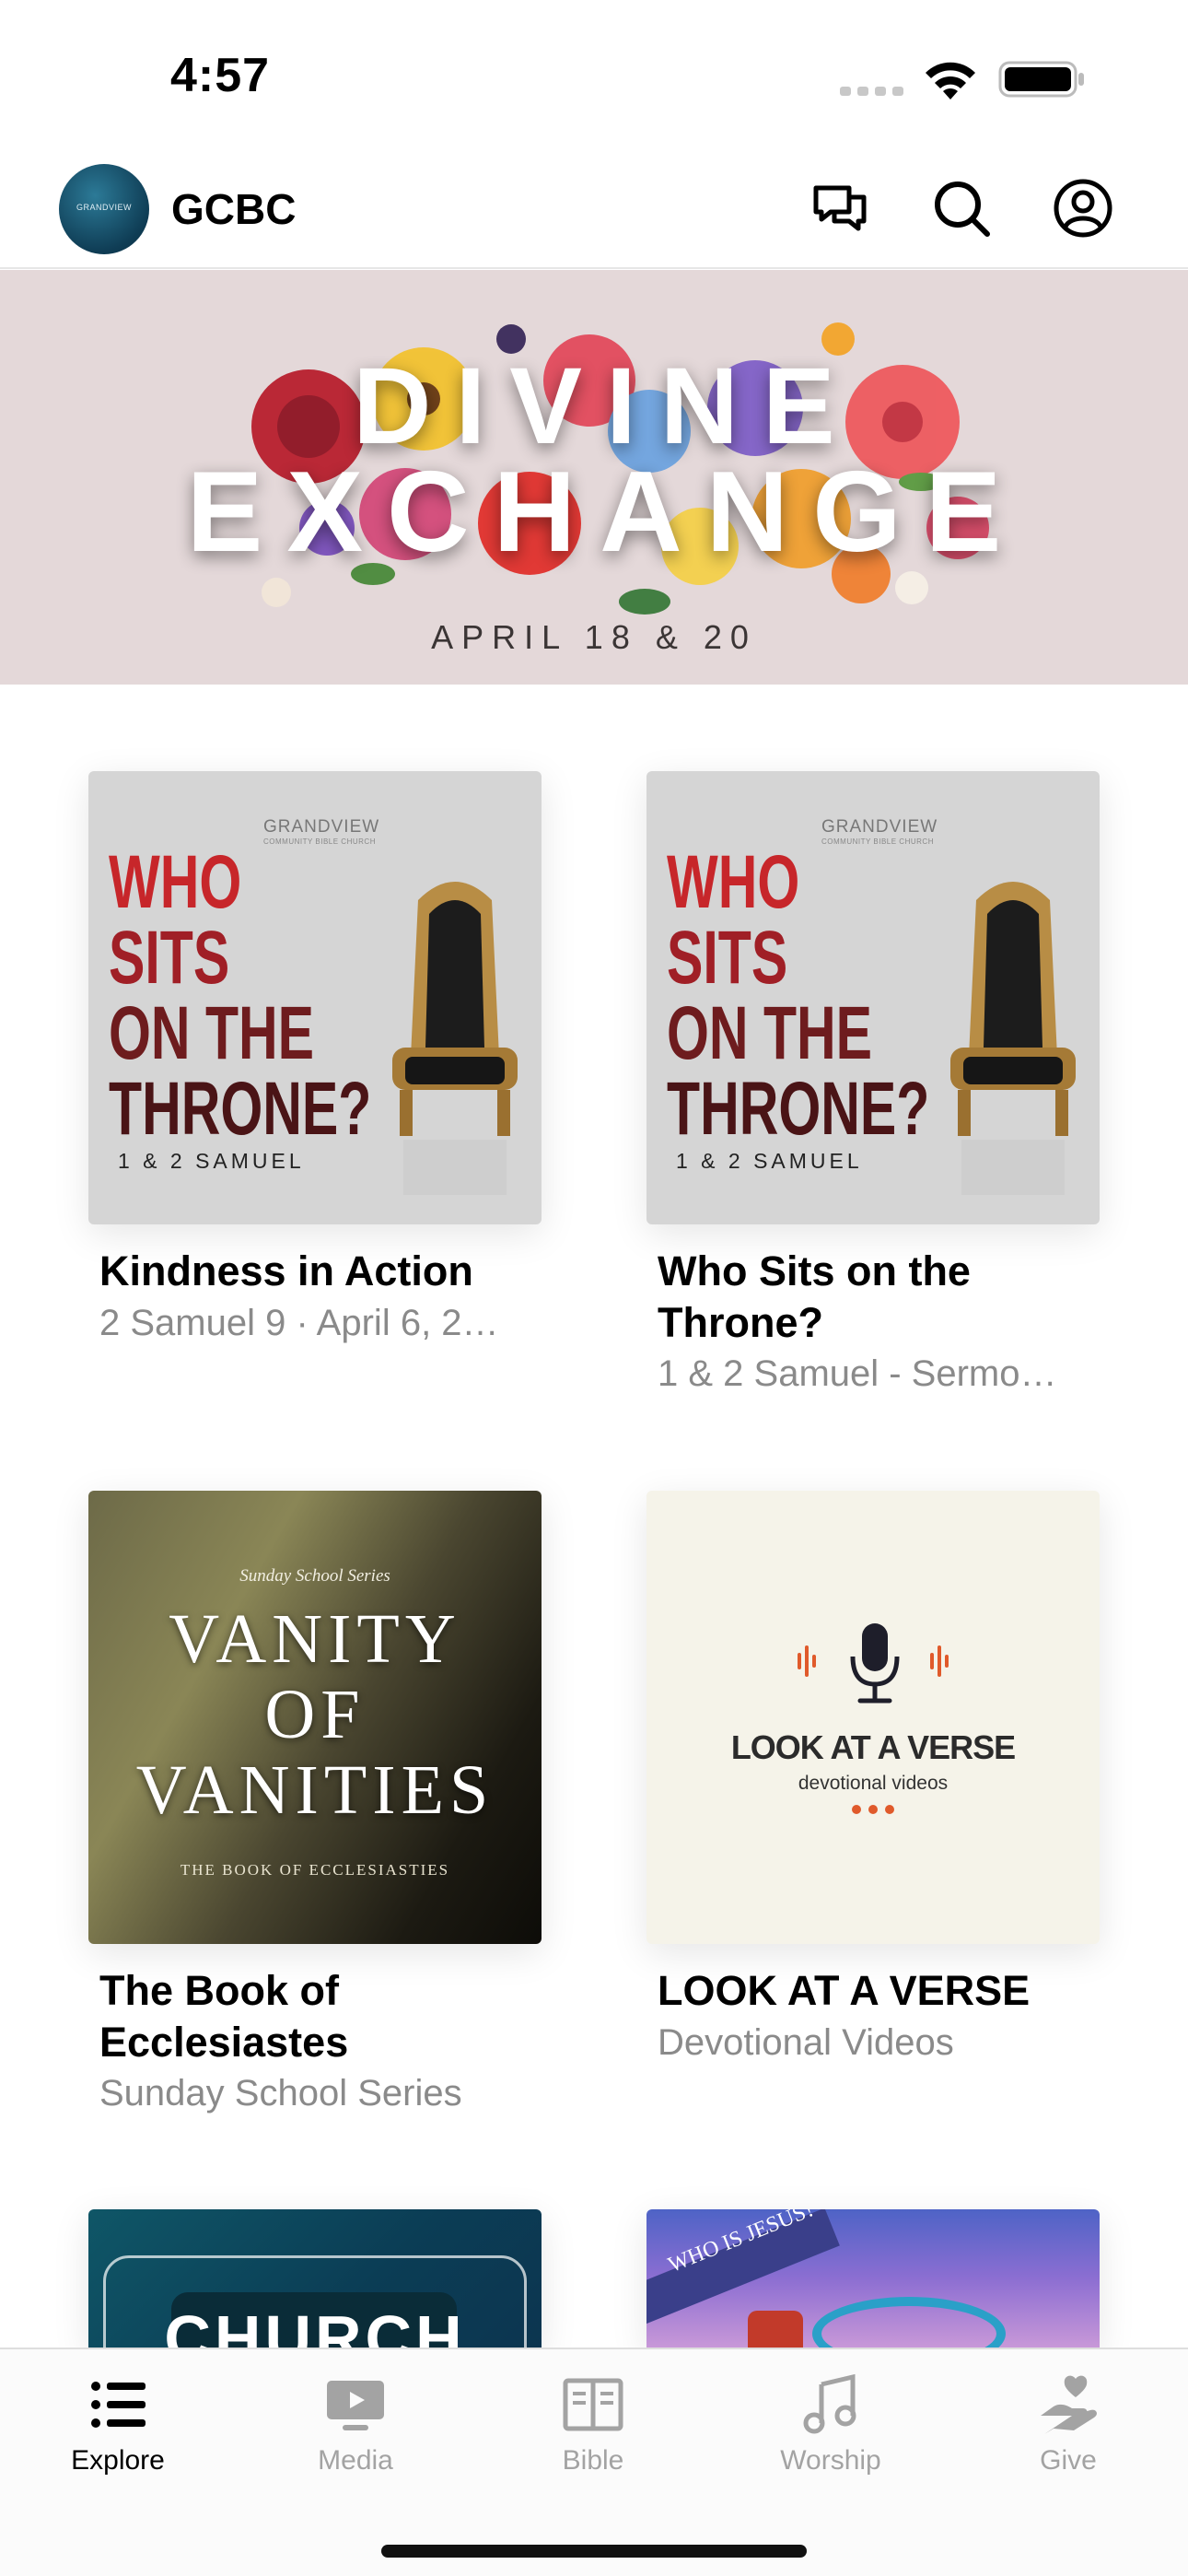 This screenshot has height=2576, width=1188. What do you see at coordinates (315, 2278) in the screenshot?
I see `card-thumbnail: CHURCH` at bounding box center [315, 2278].